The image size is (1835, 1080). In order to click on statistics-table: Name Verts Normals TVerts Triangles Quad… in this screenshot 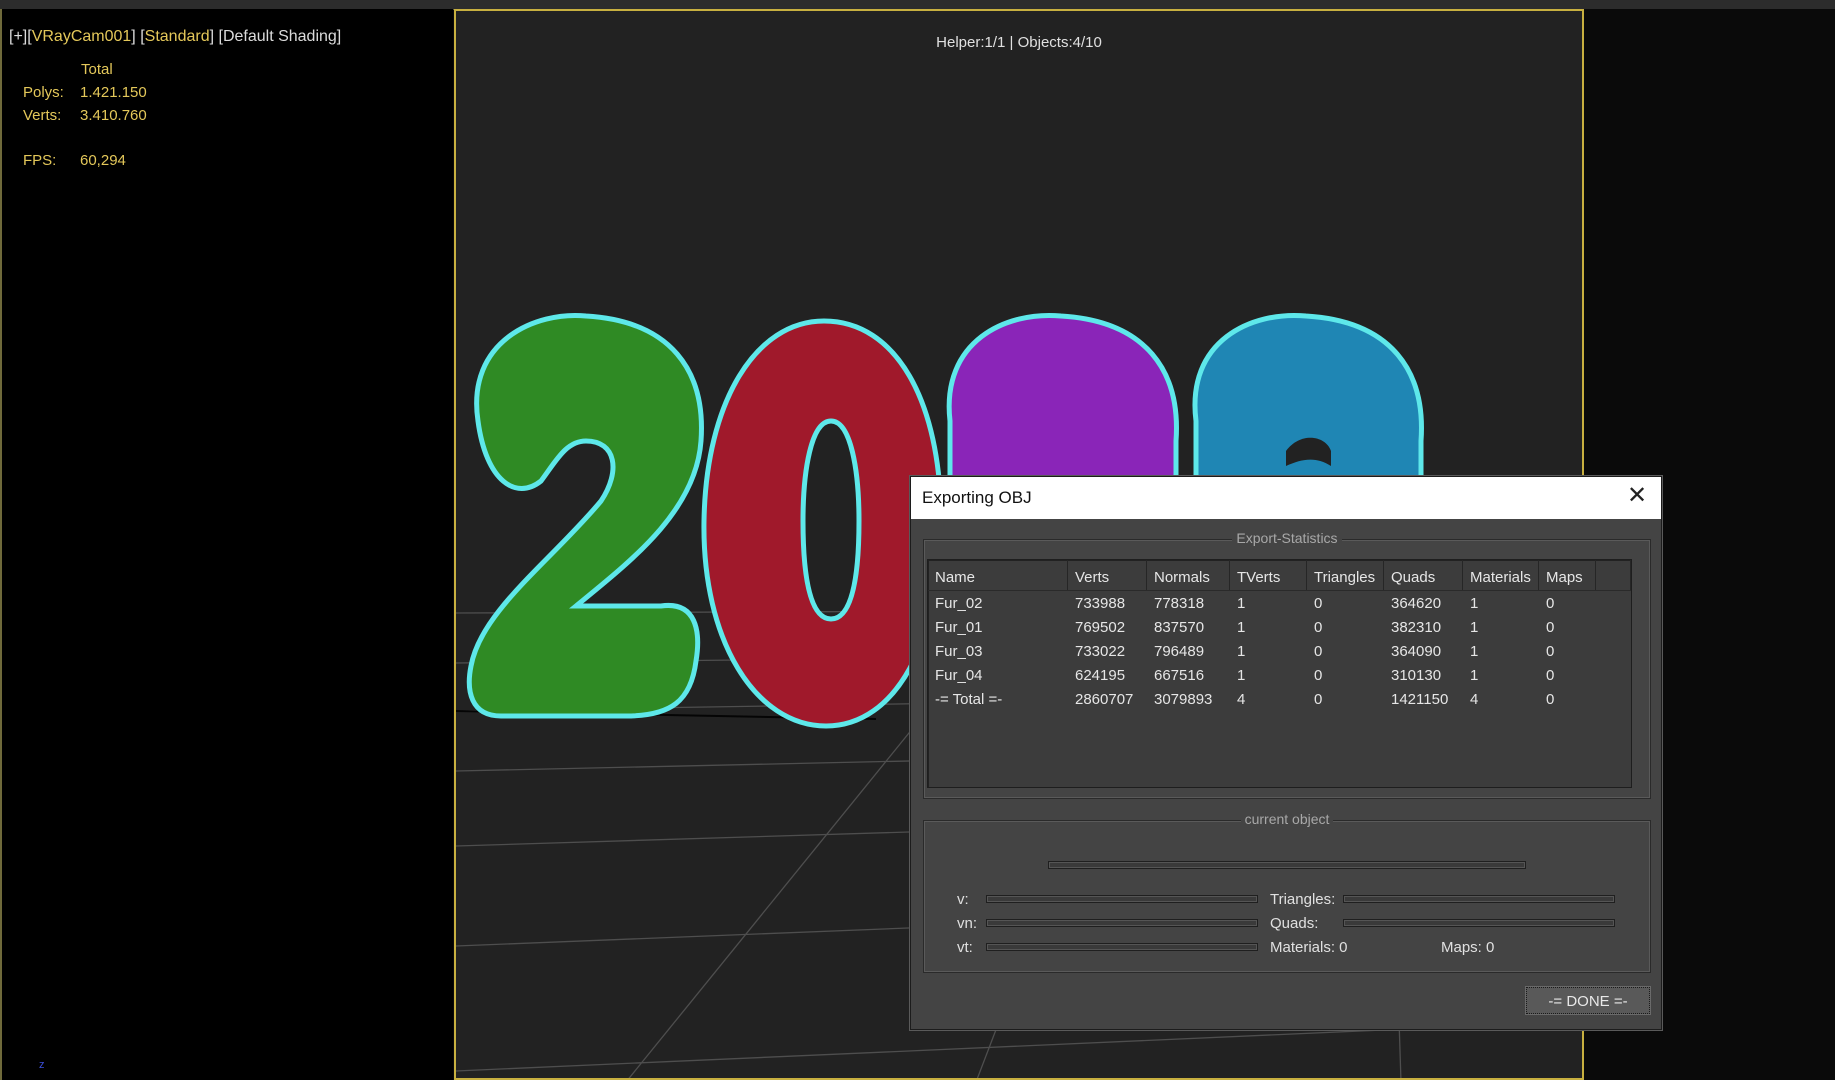, I will do `click(1279, 673)`.